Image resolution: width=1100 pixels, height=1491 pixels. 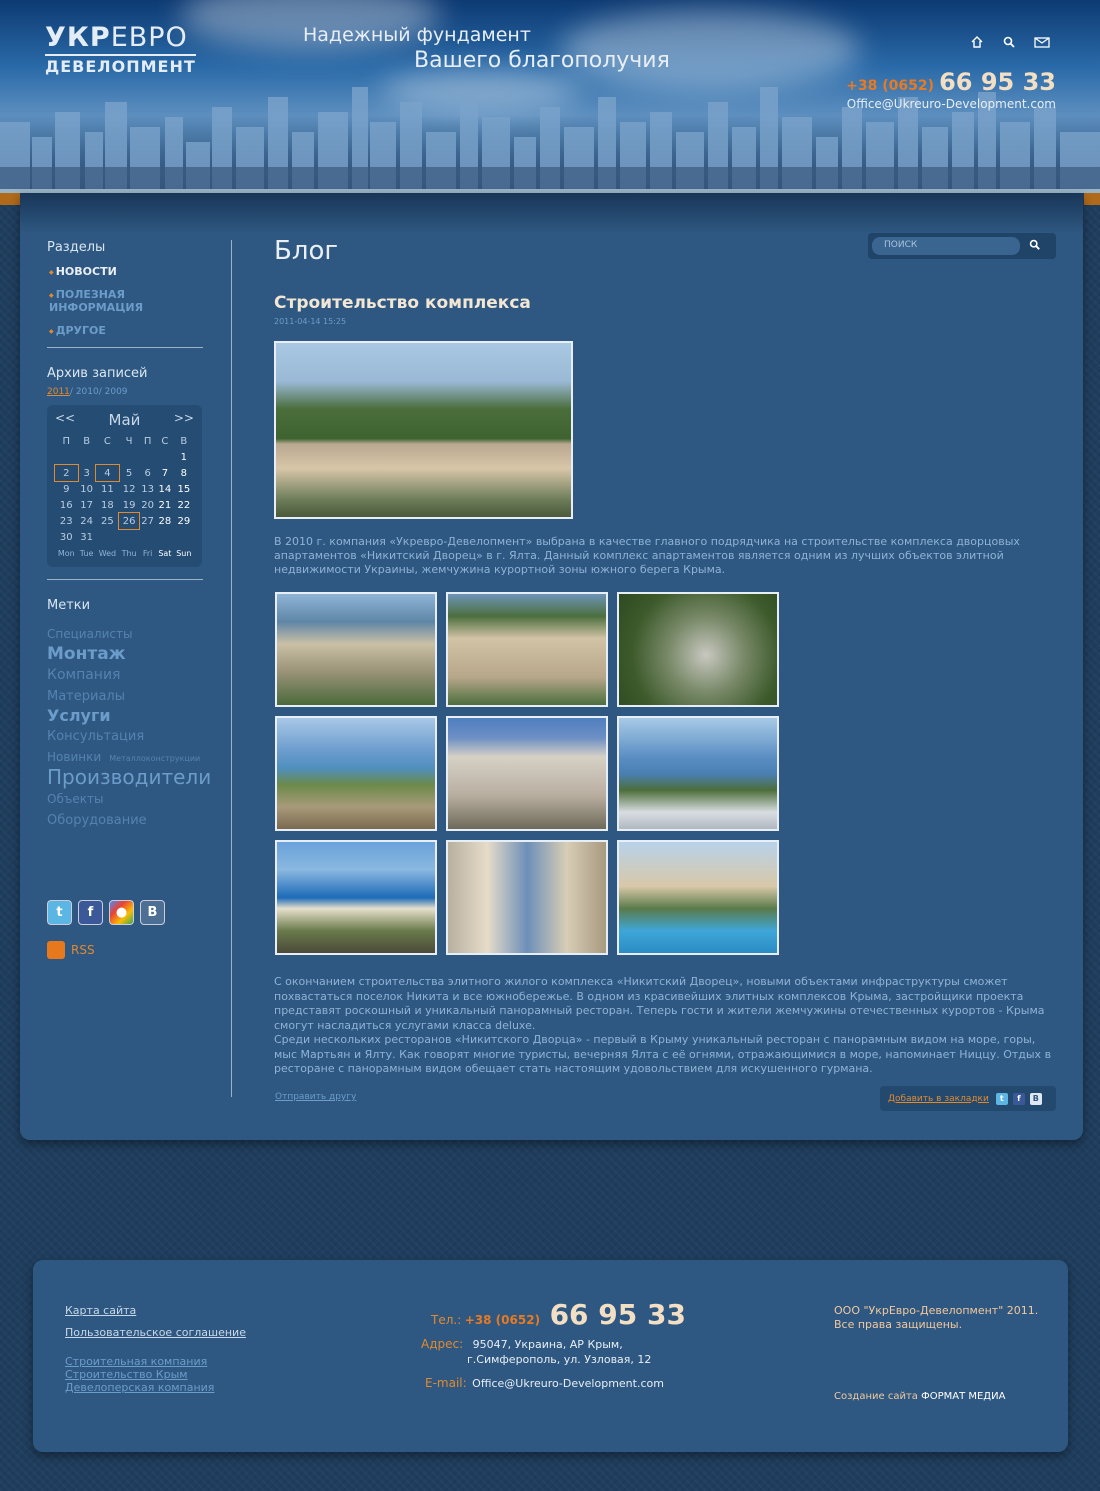 I want to click on calendar-day: 25, so click(x=107, y=521).